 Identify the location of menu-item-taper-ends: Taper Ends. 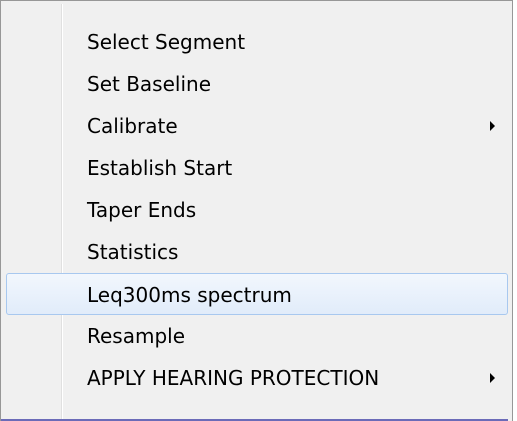
(256, 210).